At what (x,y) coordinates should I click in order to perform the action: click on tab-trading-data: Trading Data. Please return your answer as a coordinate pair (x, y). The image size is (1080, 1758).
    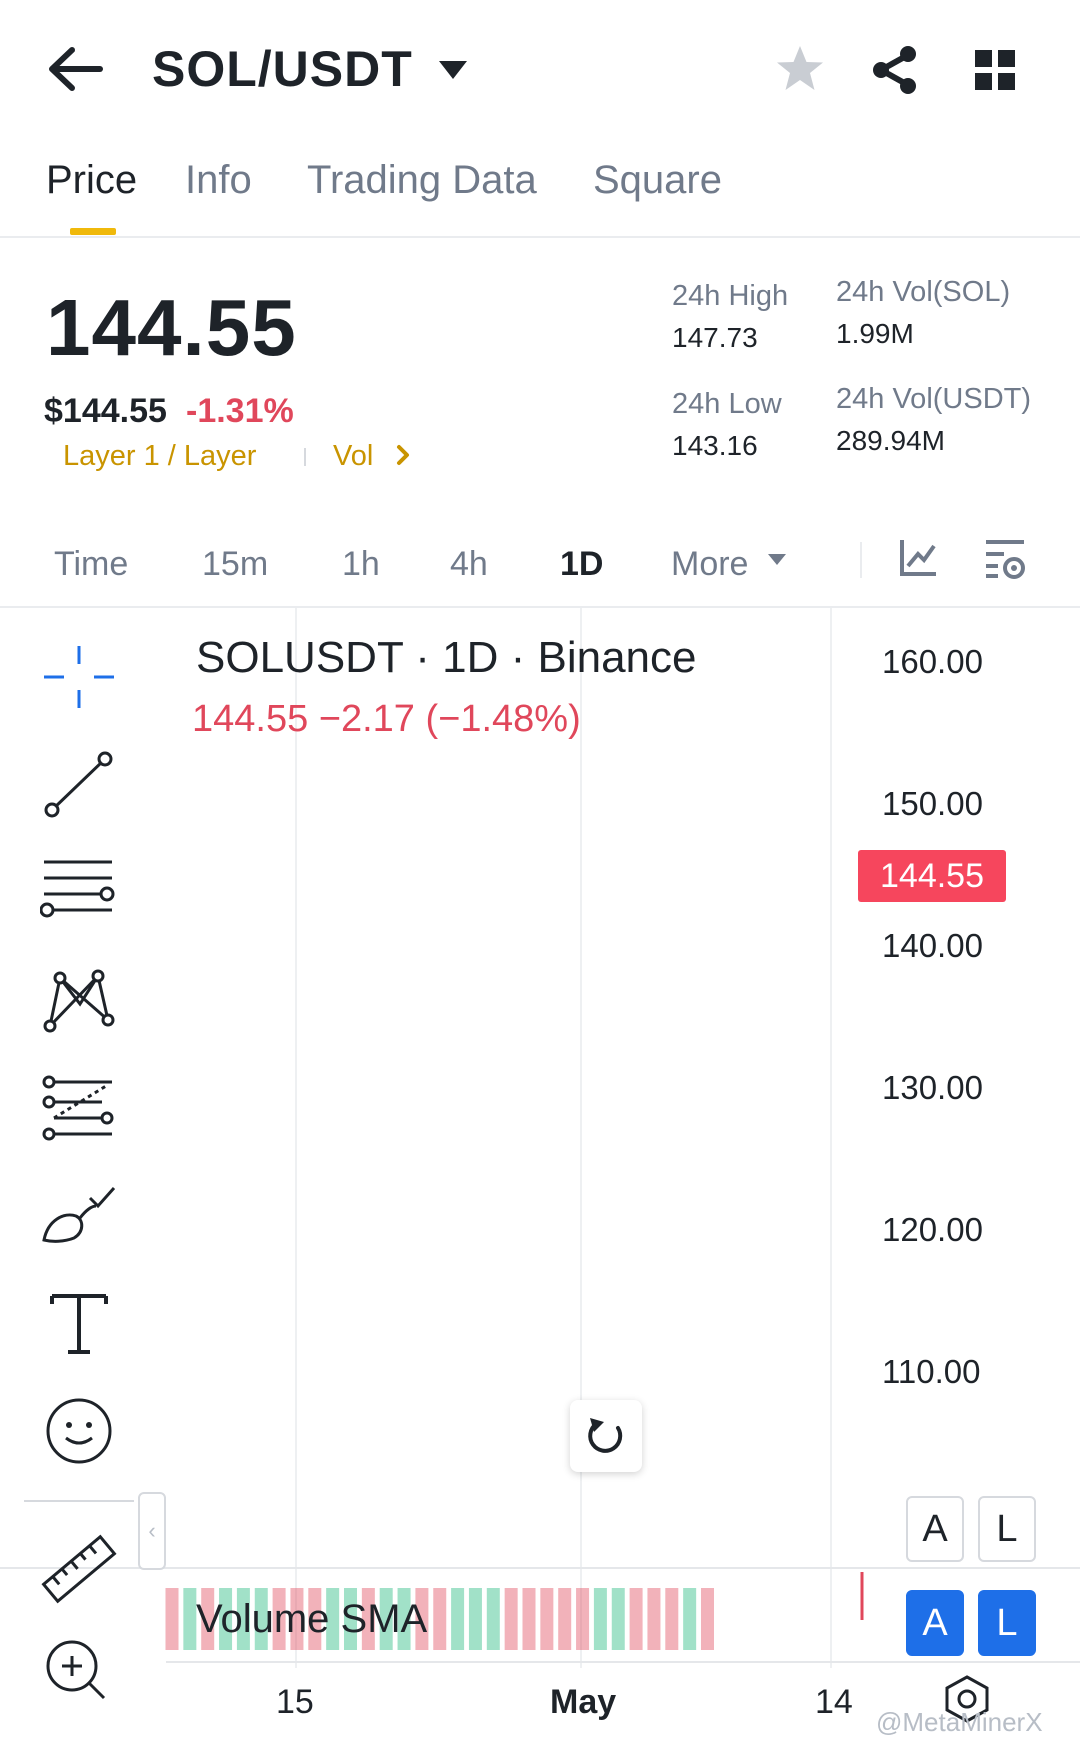
    Looking at the image, I should click on (422, 180).